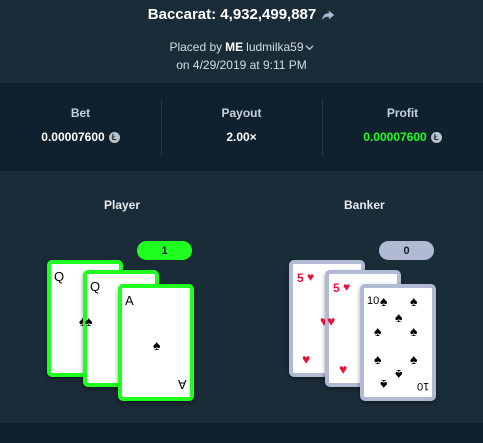  What do you see at coordinates (234, 47) in the screenshot?
I see `me-label: ME` at bounding box center [234, 47].